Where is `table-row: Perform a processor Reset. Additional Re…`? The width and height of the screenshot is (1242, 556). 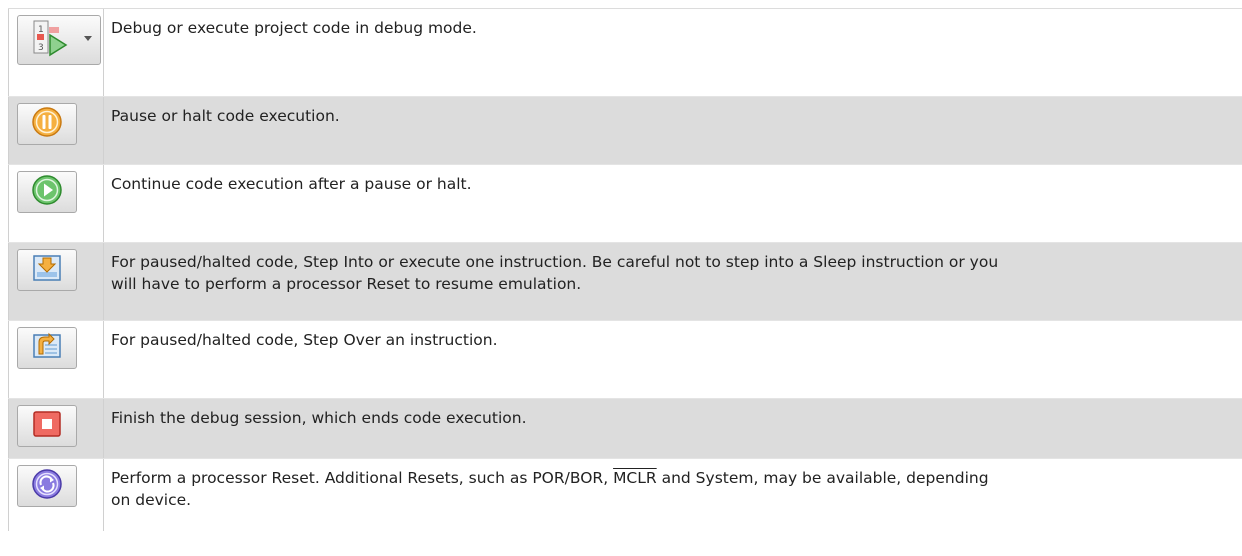
table-row: Perform a processor Reset. Additional Re… is located at coordinates (625, 495).